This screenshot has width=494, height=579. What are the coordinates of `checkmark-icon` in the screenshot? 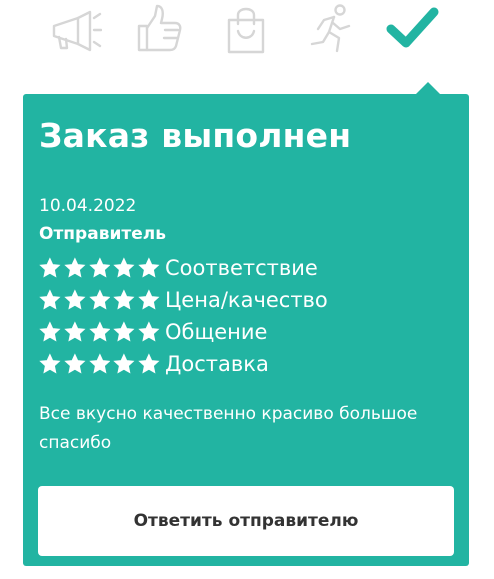 It's located at (413, 29).